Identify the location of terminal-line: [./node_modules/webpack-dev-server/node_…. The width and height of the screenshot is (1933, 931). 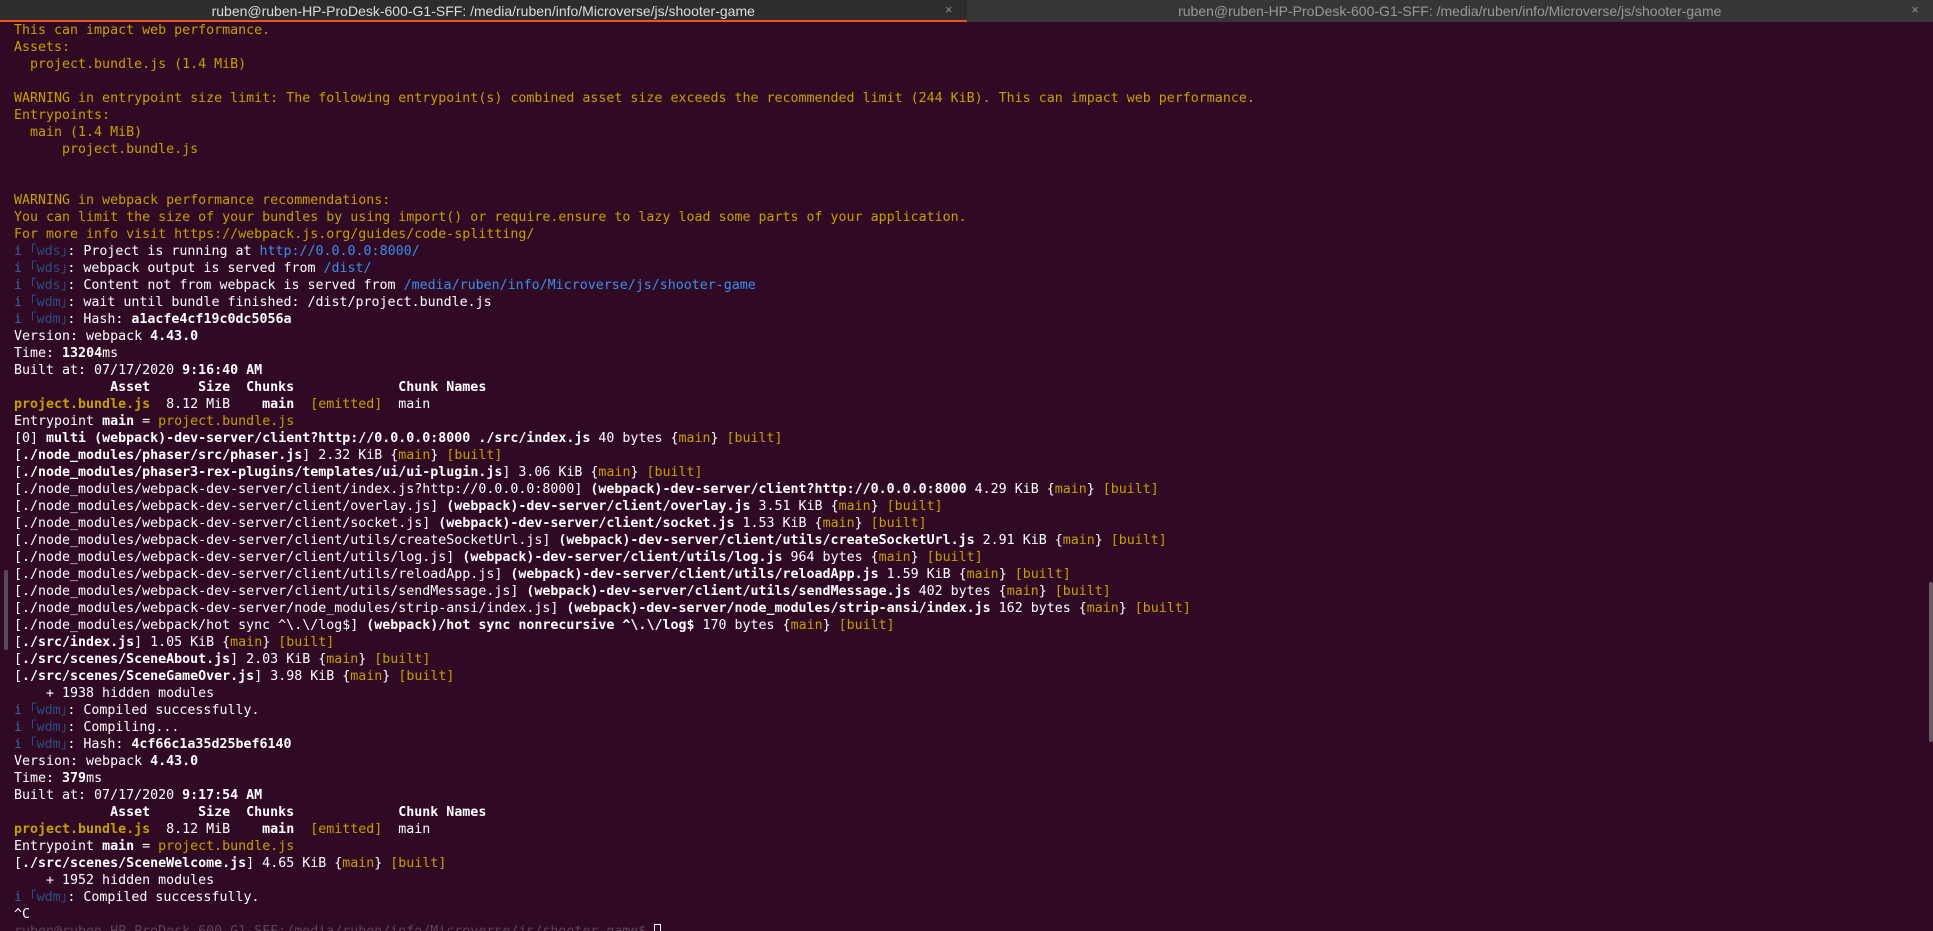
(973, 608).